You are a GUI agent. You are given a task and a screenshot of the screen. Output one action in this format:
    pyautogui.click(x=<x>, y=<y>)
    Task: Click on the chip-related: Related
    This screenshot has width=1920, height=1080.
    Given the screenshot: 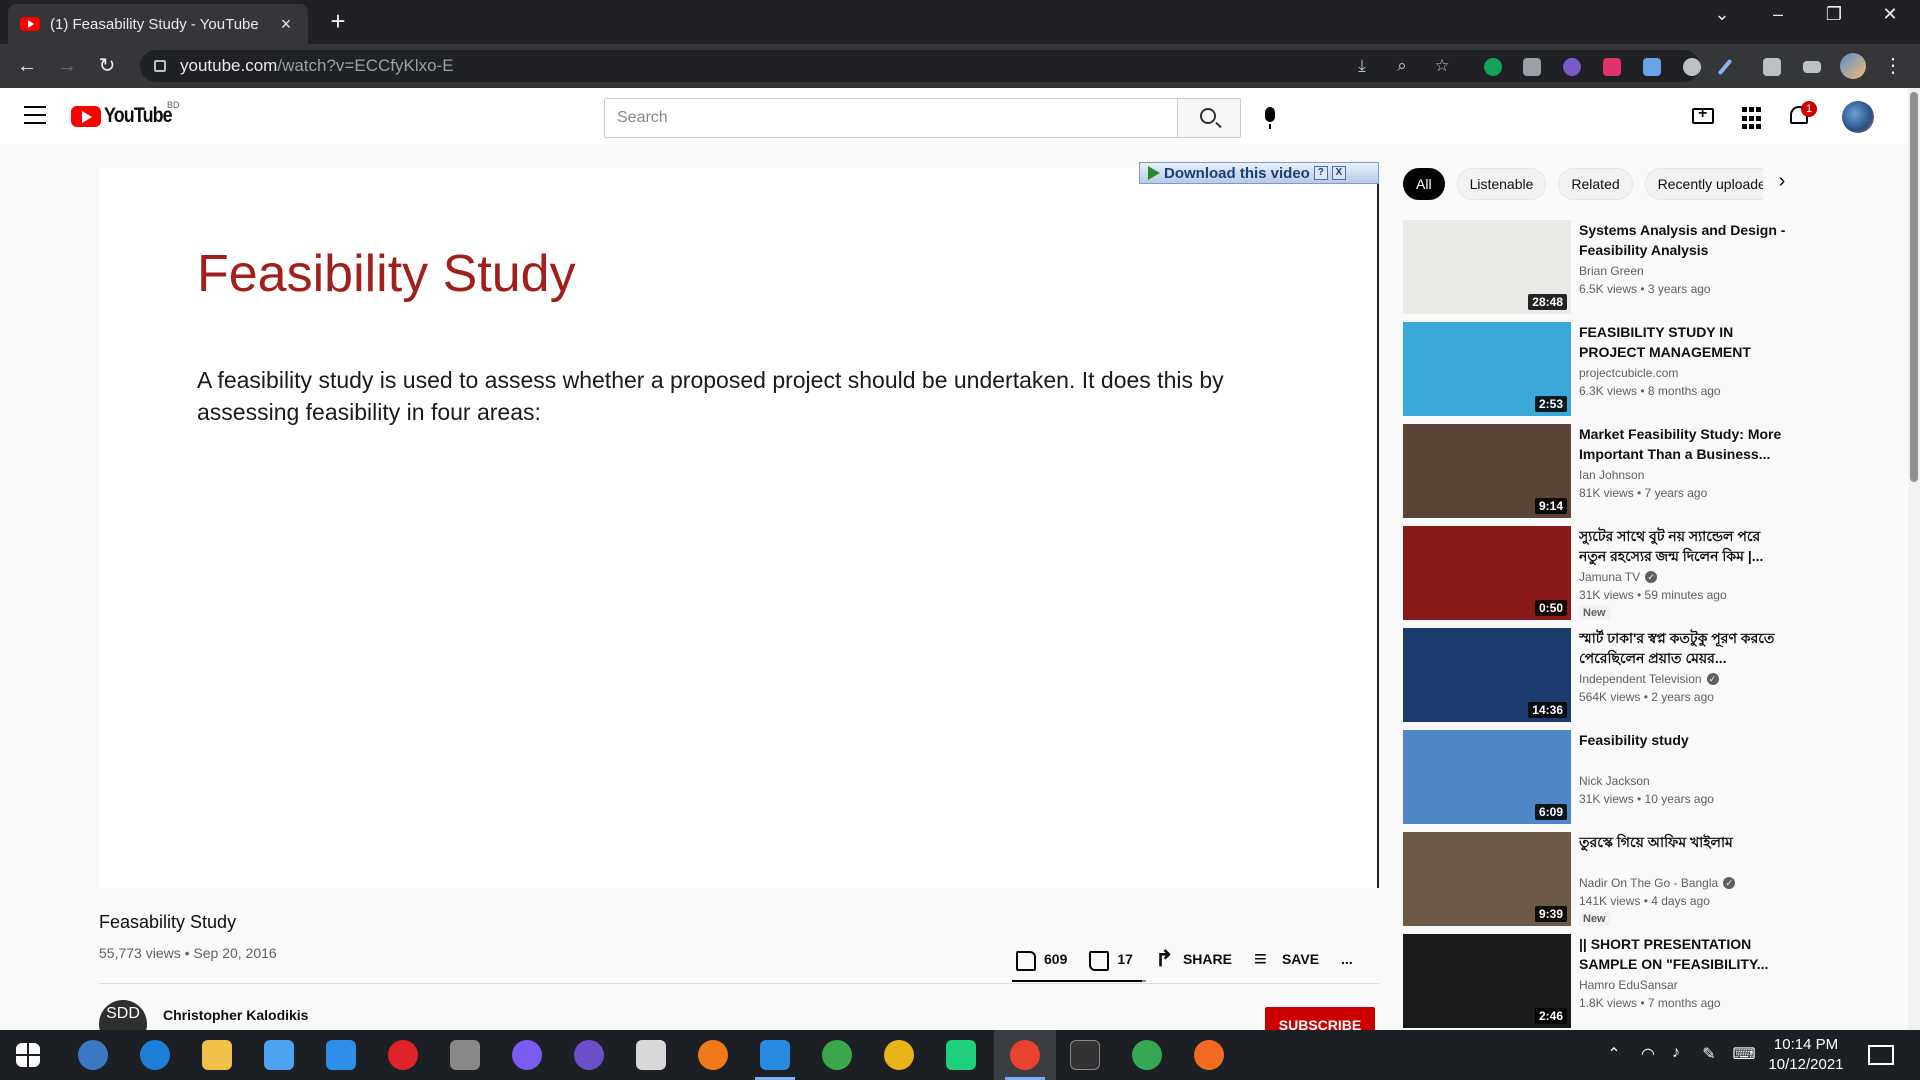 What is the action you would take?
    pyautogui.click(x=1595, y=184)
    